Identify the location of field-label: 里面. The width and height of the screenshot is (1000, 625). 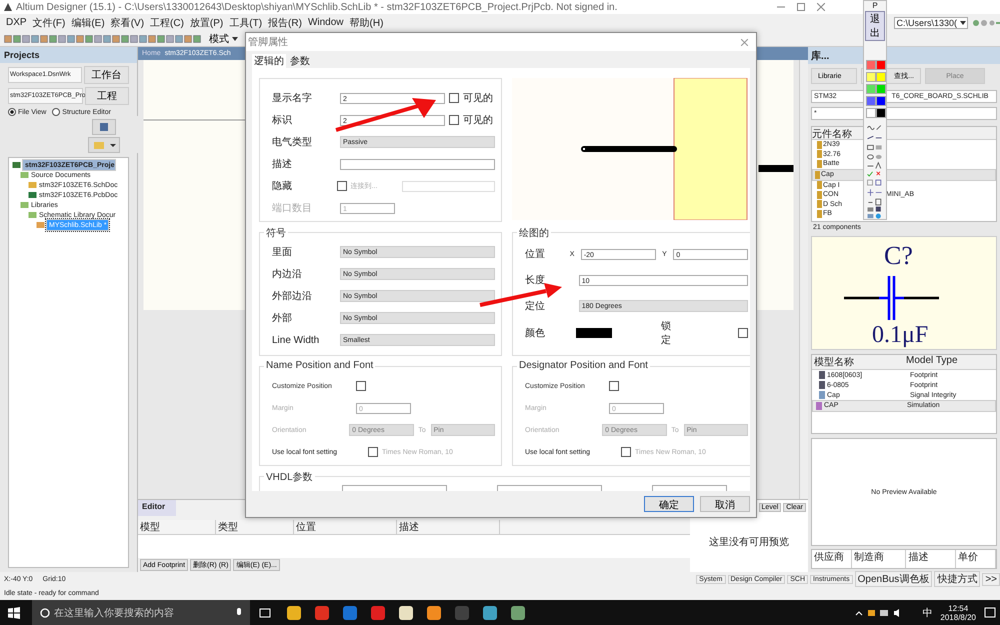
(282, 252).